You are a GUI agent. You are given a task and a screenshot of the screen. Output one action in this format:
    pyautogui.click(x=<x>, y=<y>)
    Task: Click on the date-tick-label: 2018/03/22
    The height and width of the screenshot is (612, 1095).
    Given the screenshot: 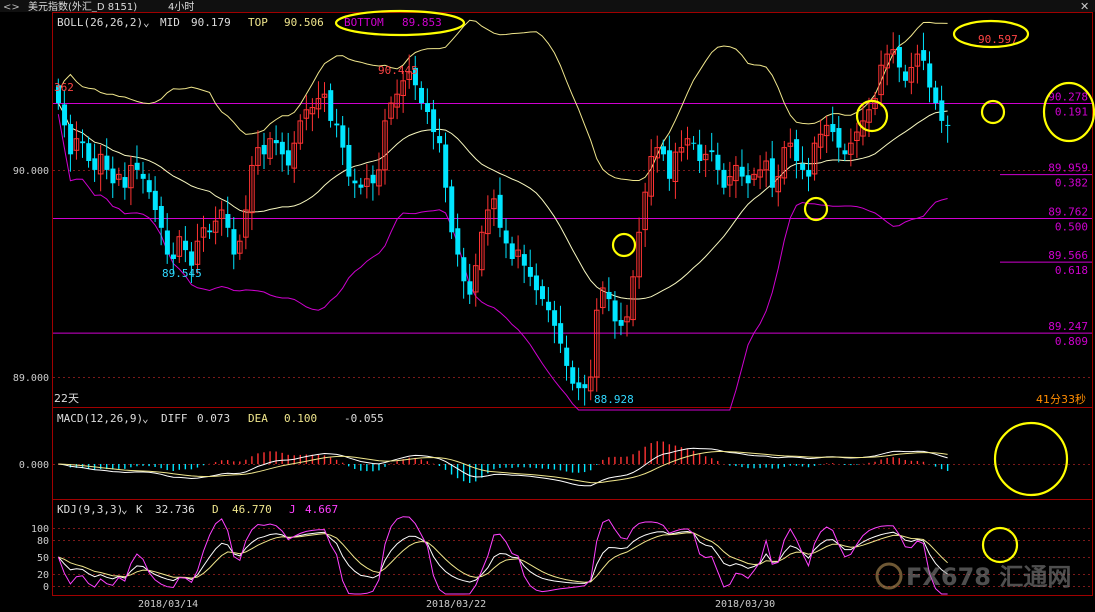 What is the action you would take?
    pyautogui.click(x=456, y=604)
    